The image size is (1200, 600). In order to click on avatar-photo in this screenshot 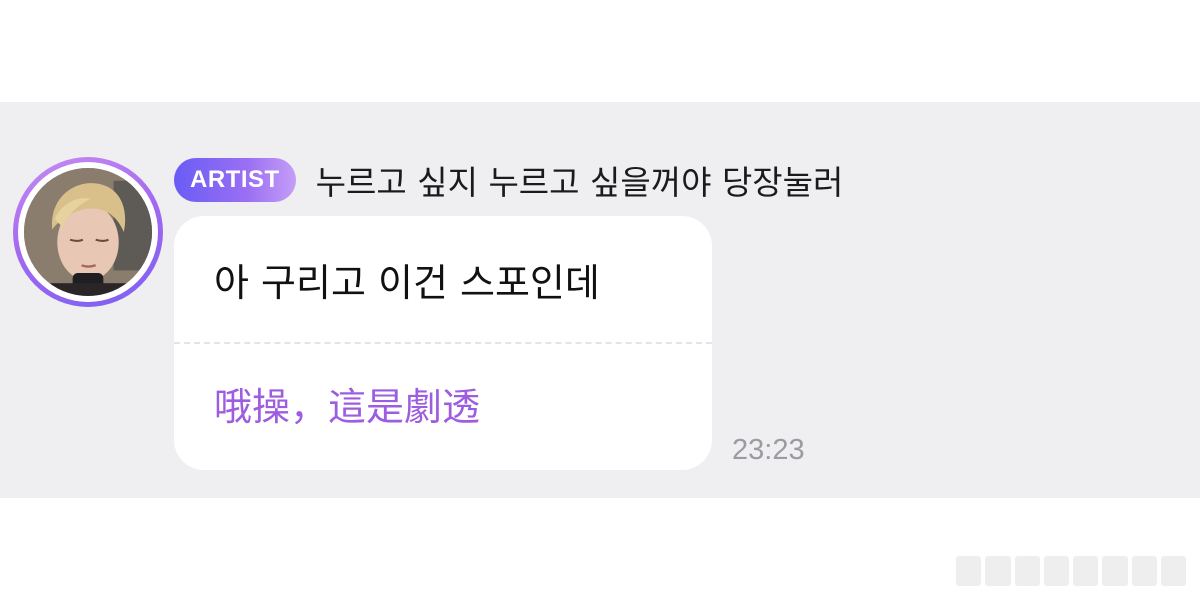, I will do `click(88, 232)`.